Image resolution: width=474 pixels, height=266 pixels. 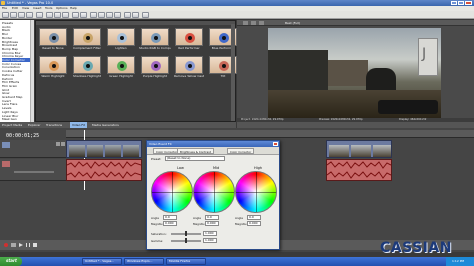 I want to click on snapping-icon, so click(x=127, y=15).